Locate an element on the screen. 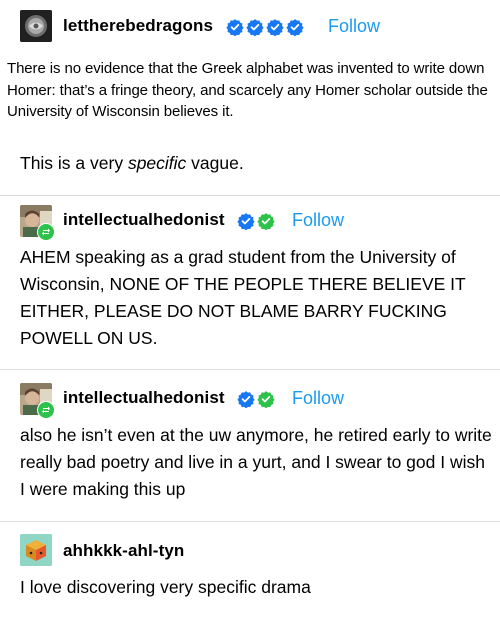 The height and width of the screenshot is (617, 500). post-body: This is a very specific vague. is located at coordinates (132, 163).